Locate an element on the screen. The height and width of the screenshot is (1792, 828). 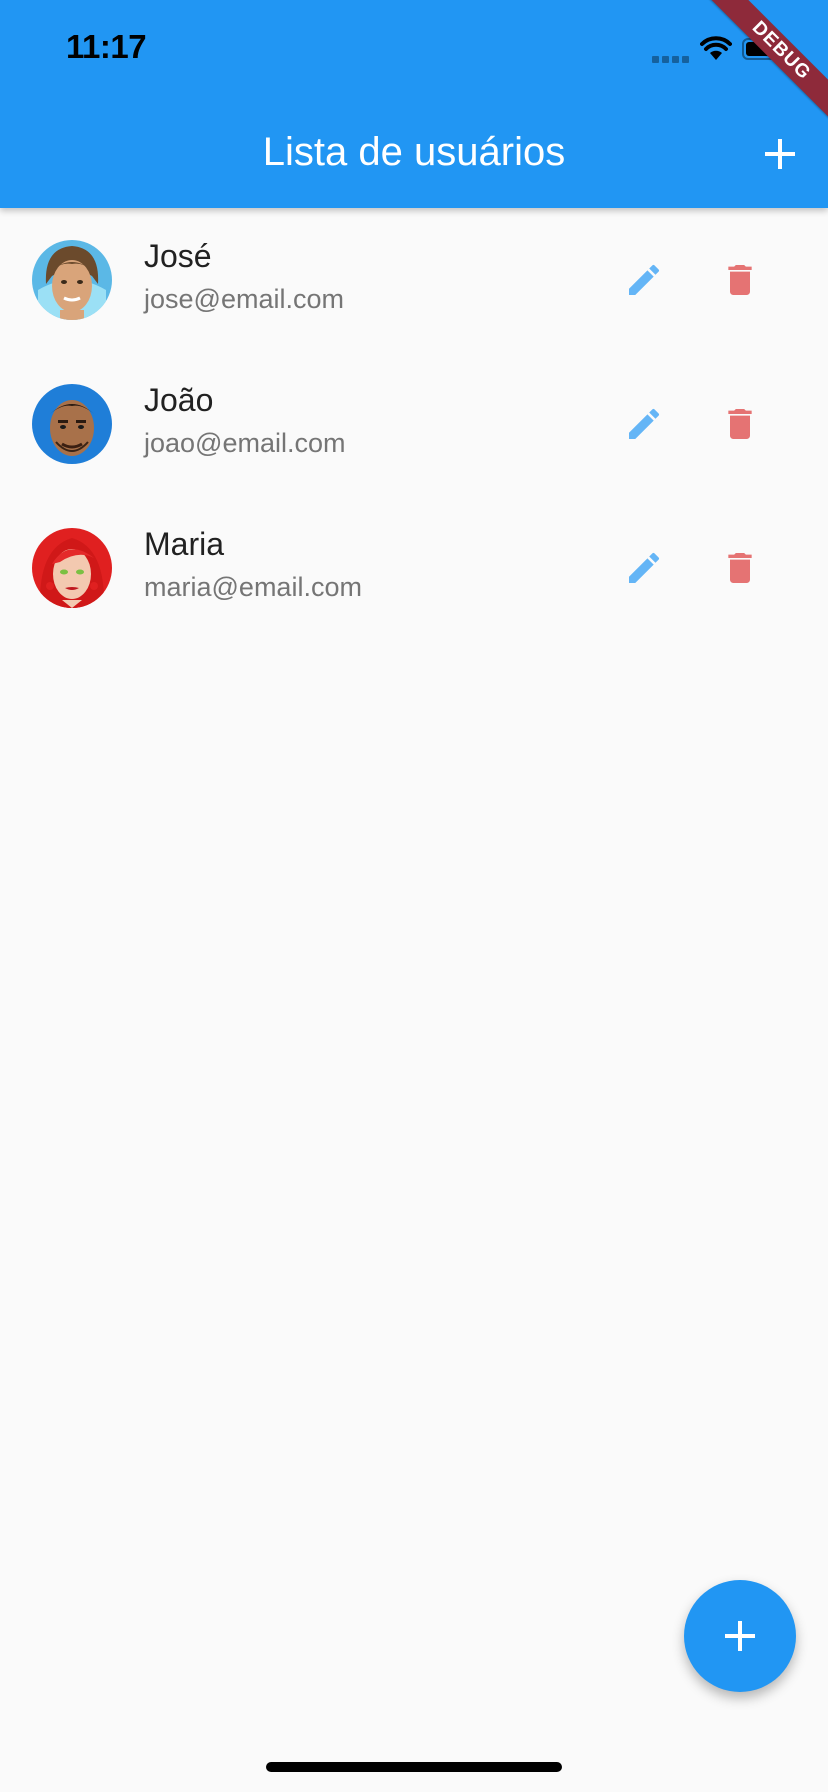
add-user-fab is located at coordinates (740, 1636).